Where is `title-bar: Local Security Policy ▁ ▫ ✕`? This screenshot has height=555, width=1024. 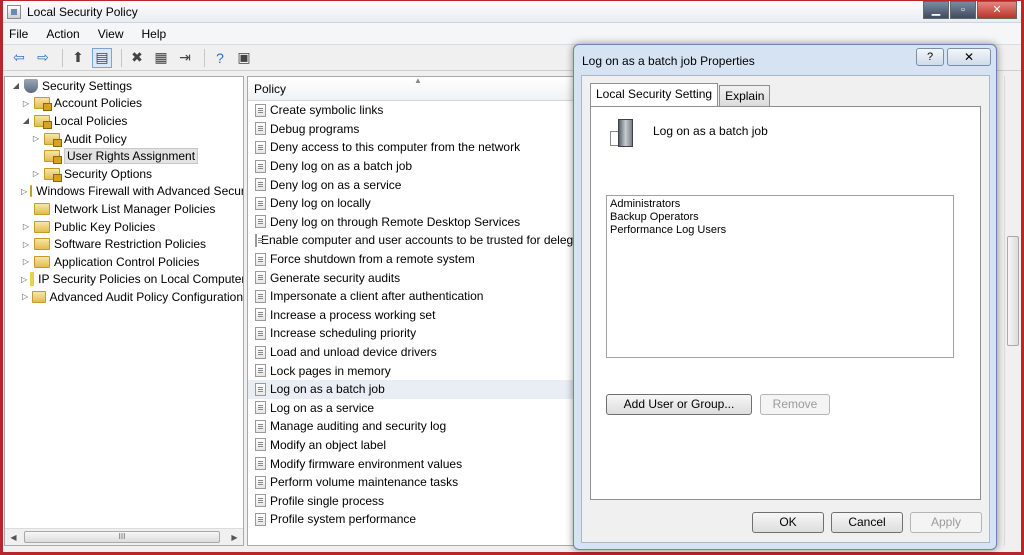 title-bar: Local Security Policy ▁ ▫ ✕ is located at coordinates (512, 12).